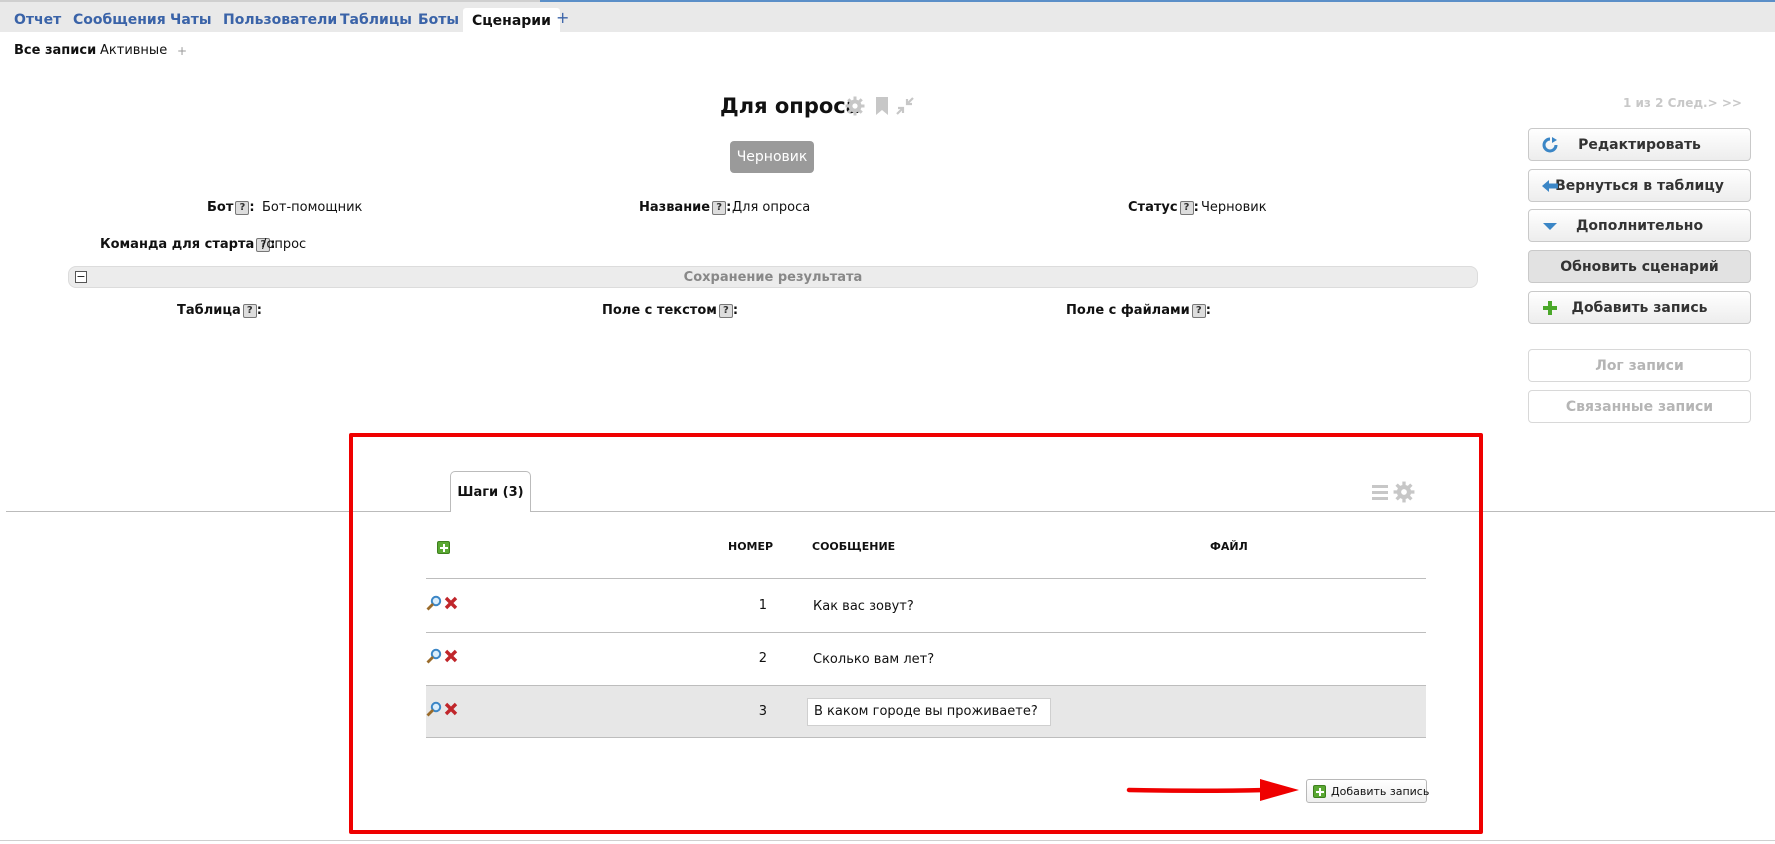  I want to click on field-table-label: Таблица?:, so click(219, 310).